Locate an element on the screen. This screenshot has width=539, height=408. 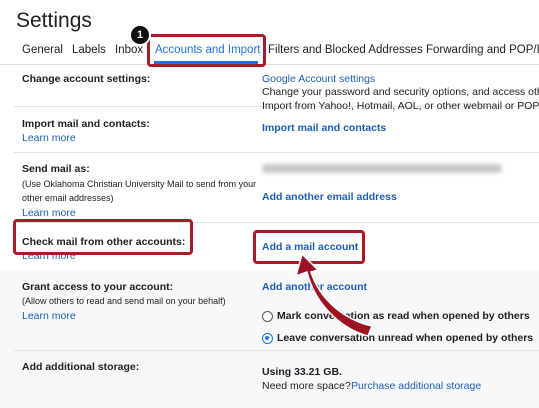
import-mail-link: Import mail and contacts is located at coordinates (324, 128).